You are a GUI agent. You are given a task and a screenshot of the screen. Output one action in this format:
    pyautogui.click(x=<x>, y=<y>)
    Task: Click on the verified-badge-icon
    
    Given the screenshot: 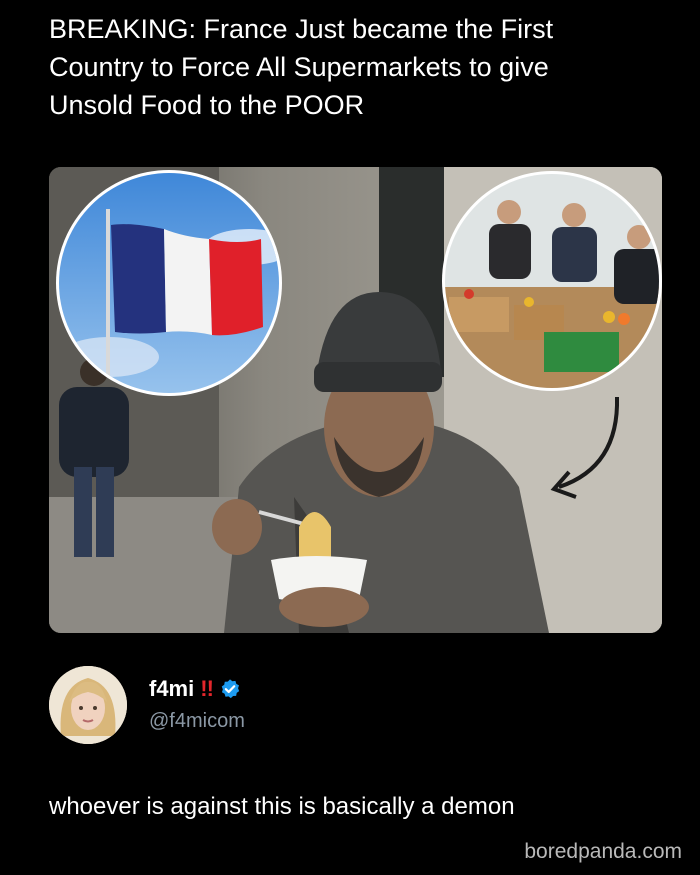 What is the action you would take?
    pyautogui.click(x=230, y=689)
    